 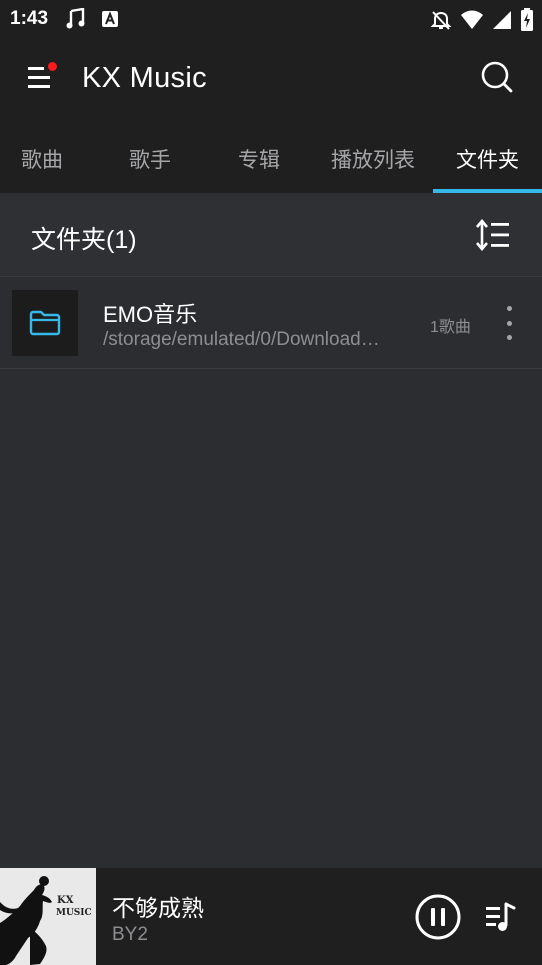 What do you see at coordinates (487, 159) in the screenshot?
I see `tab-folders: 文件夹` at bounding box center [487, 159].